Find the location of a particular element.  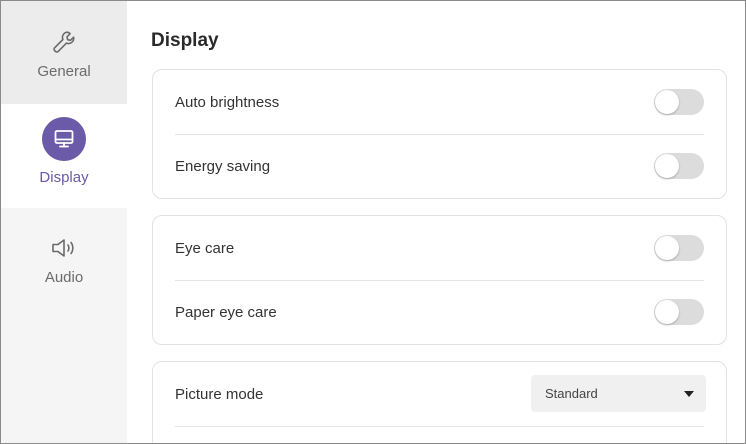

sidebar-item-general: General is located at coordinates (64, 52).